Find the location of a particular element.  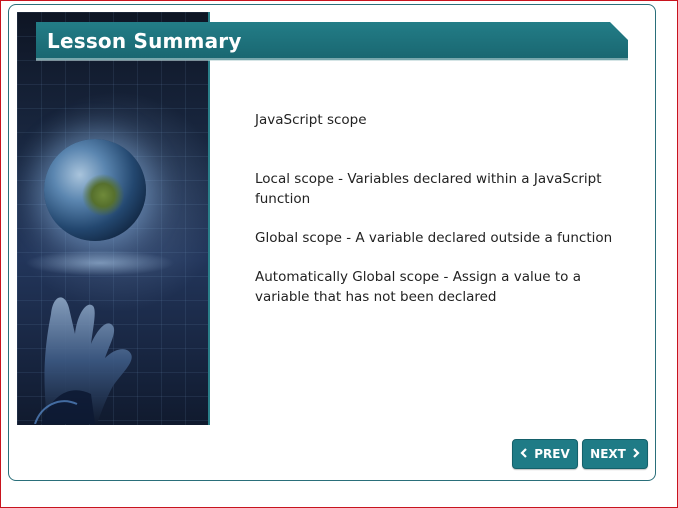

hand-illustration is located at coordinates (83, 360).